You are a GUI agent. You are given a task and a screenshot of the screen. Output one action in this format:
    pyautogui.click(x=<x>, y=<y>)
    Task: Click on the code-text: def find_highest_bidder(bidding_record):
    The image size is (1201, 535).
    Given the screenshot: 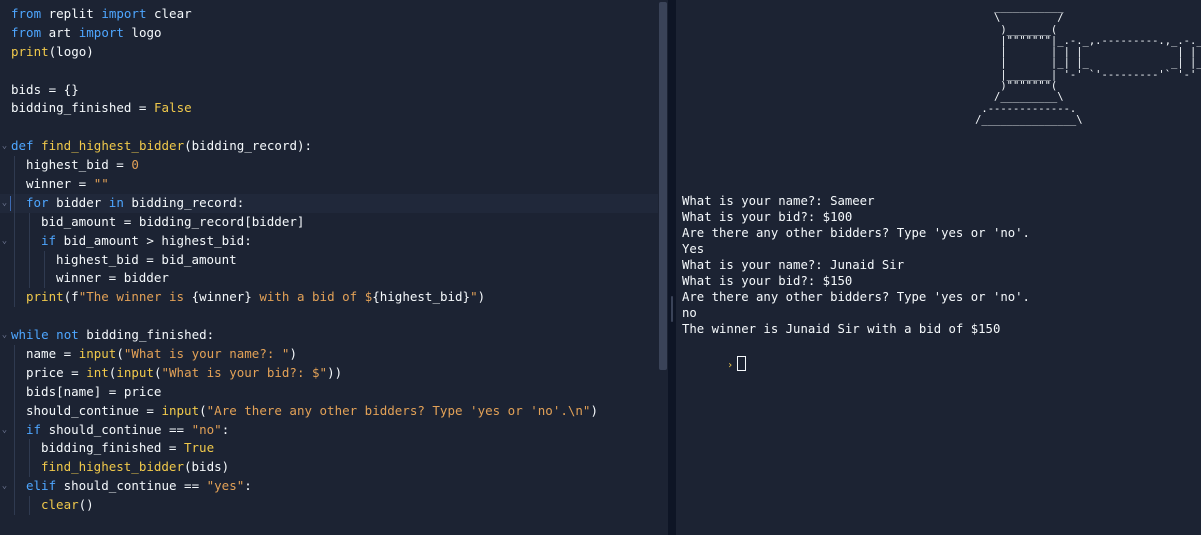 What is the action you would take?
    pyautogui.click(x=161, y=145)
    